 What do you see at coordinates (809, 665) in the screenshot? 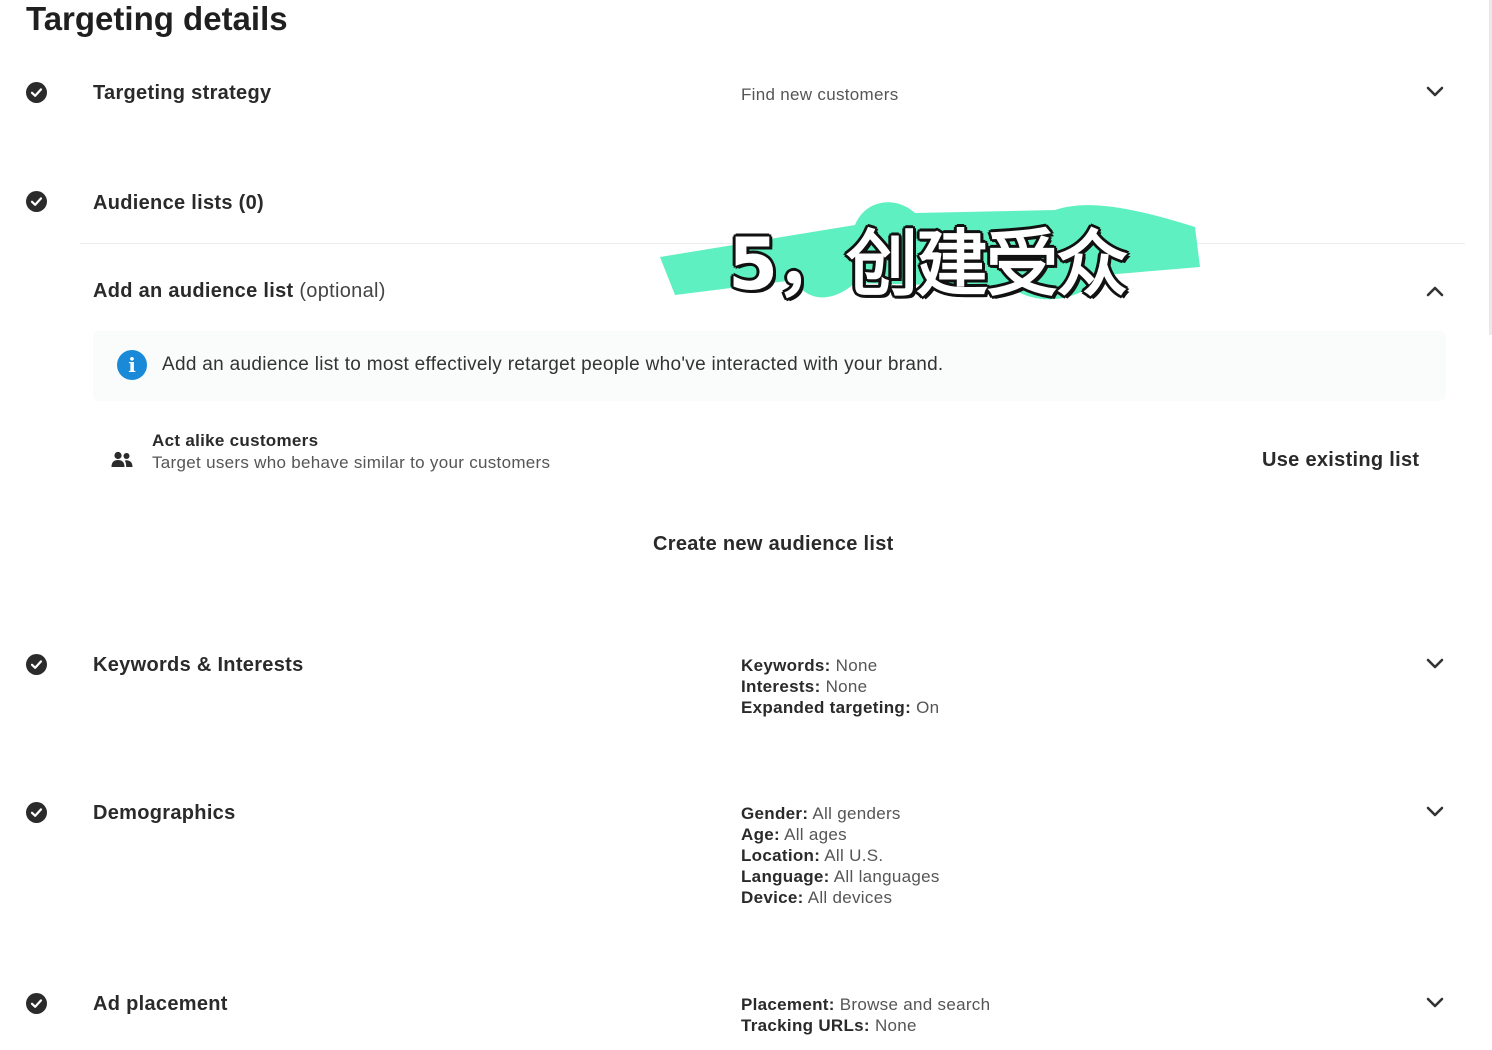
I see `summary-row: Keywords: None` at bounding box center [809, 665].